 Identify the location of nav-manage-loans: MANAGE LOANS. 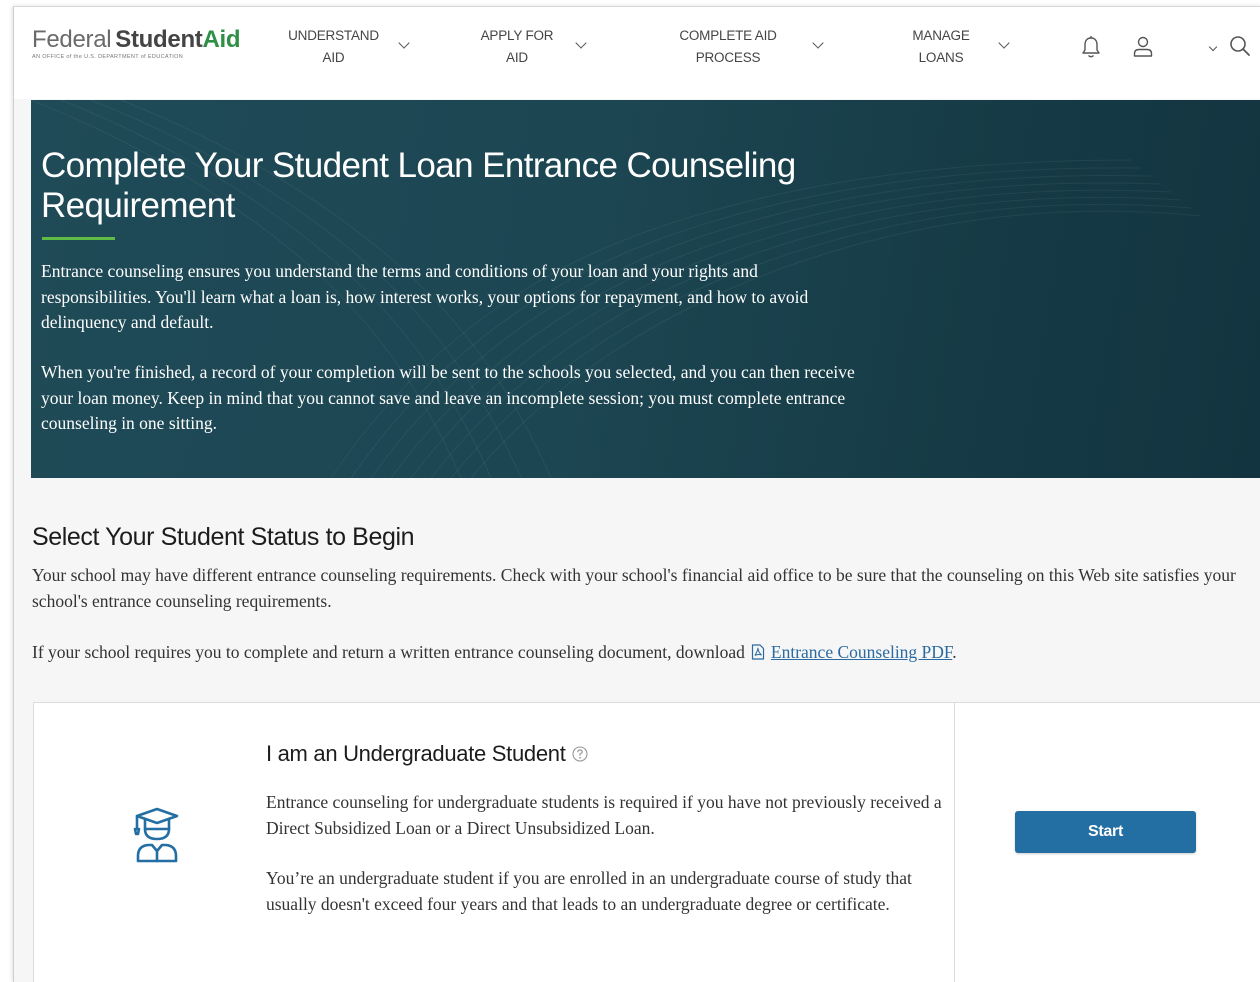
(959, 47).